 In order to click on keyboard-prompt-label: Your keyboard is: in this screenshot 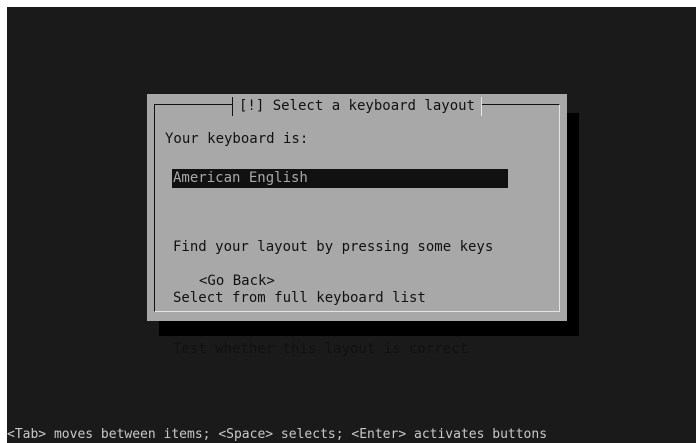, I will do `click(237, 139)`.